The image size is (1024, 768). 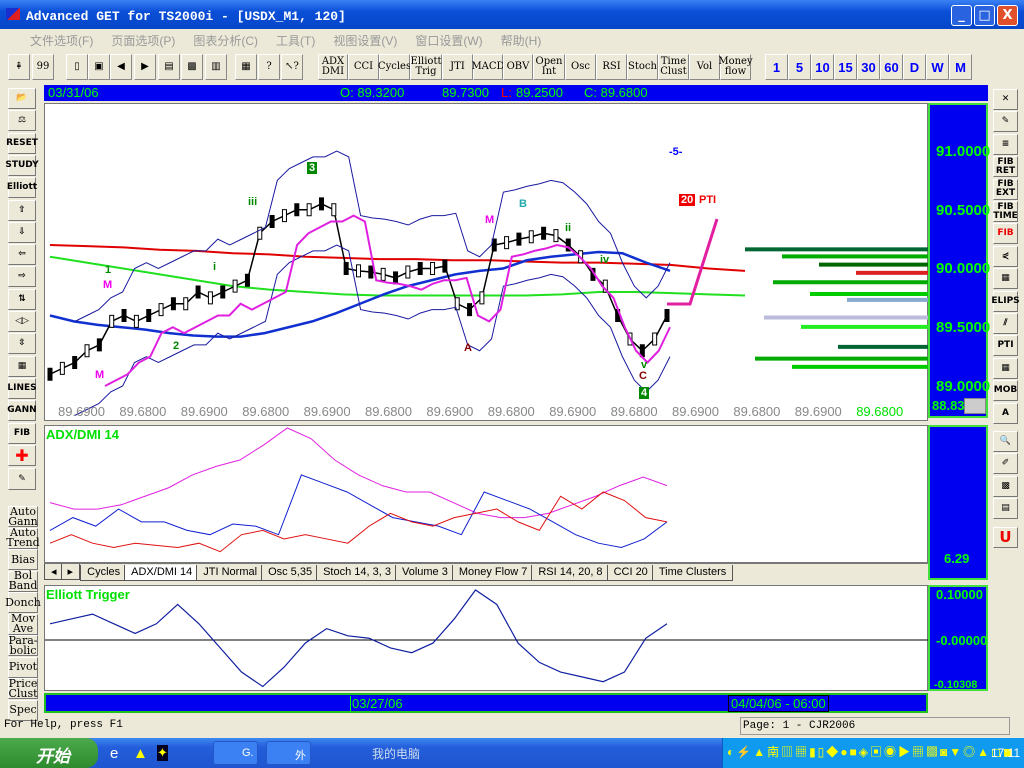 What do you see at coordinates (570, 573) in the screenshot?
I see `tab-rsi-14-20-8: RSI 14, 20, 8` at bounding box center [570, 573].